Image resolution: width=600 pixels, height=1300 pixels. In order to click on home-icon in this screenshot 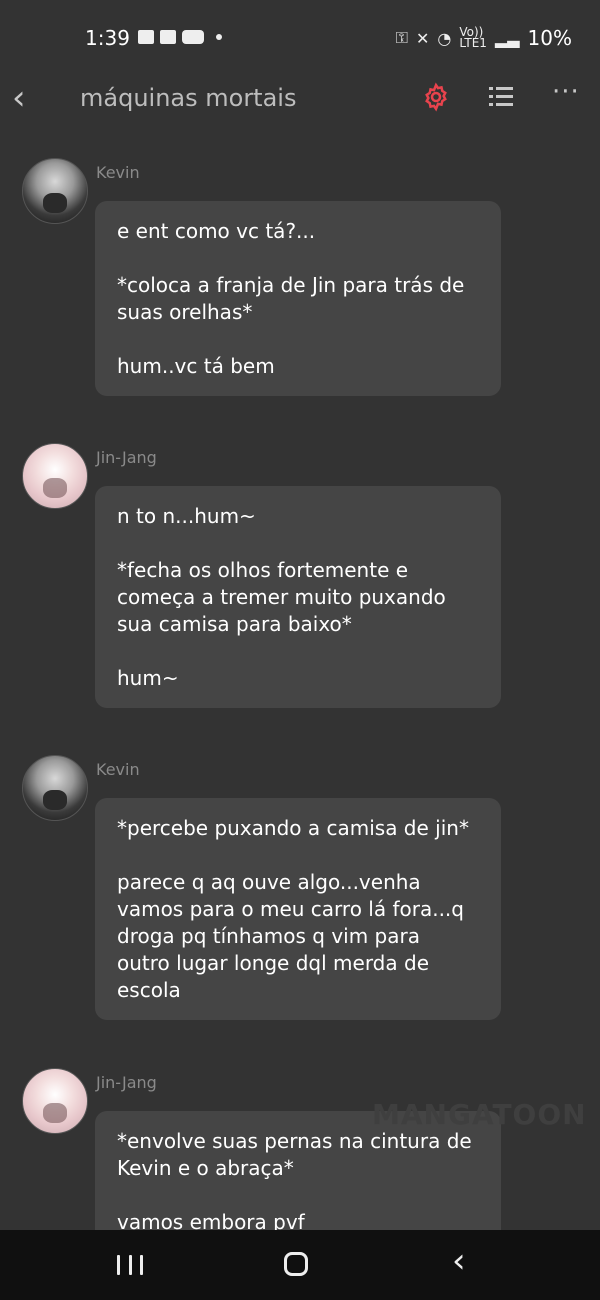, I will do `click(296, 1264)`.